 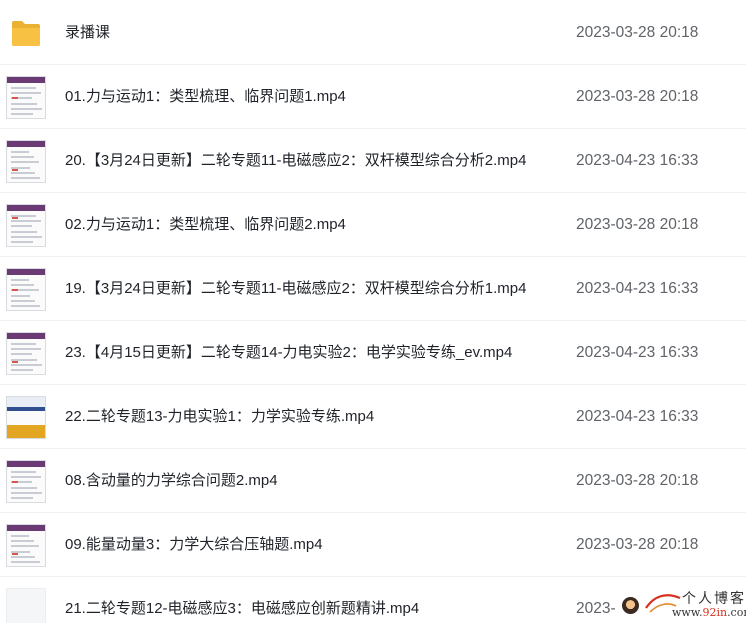 What do you see at coordinates (87, 33) in the screenshot?
I see `file-name: 录播课` at bounding box center [87, 33].